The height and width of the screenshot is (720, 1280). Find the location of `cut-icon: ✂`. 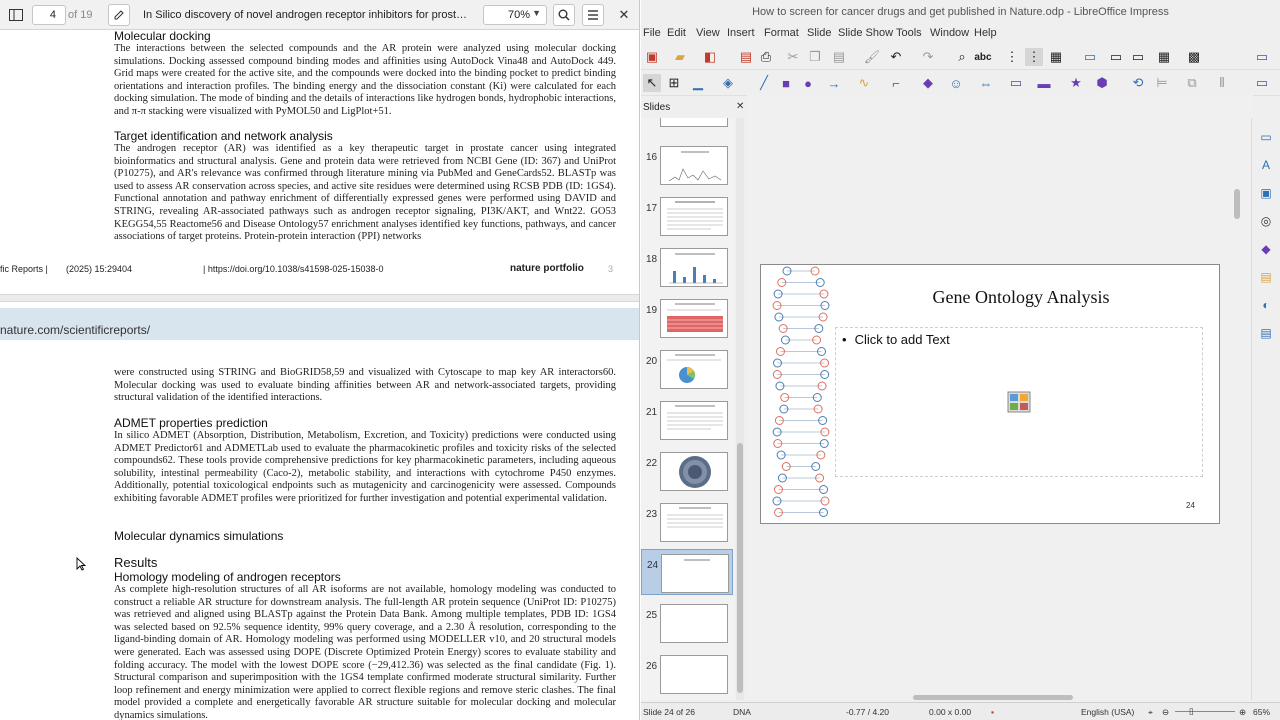

cut-icon: ✂ is located at coordinates (793, 57).